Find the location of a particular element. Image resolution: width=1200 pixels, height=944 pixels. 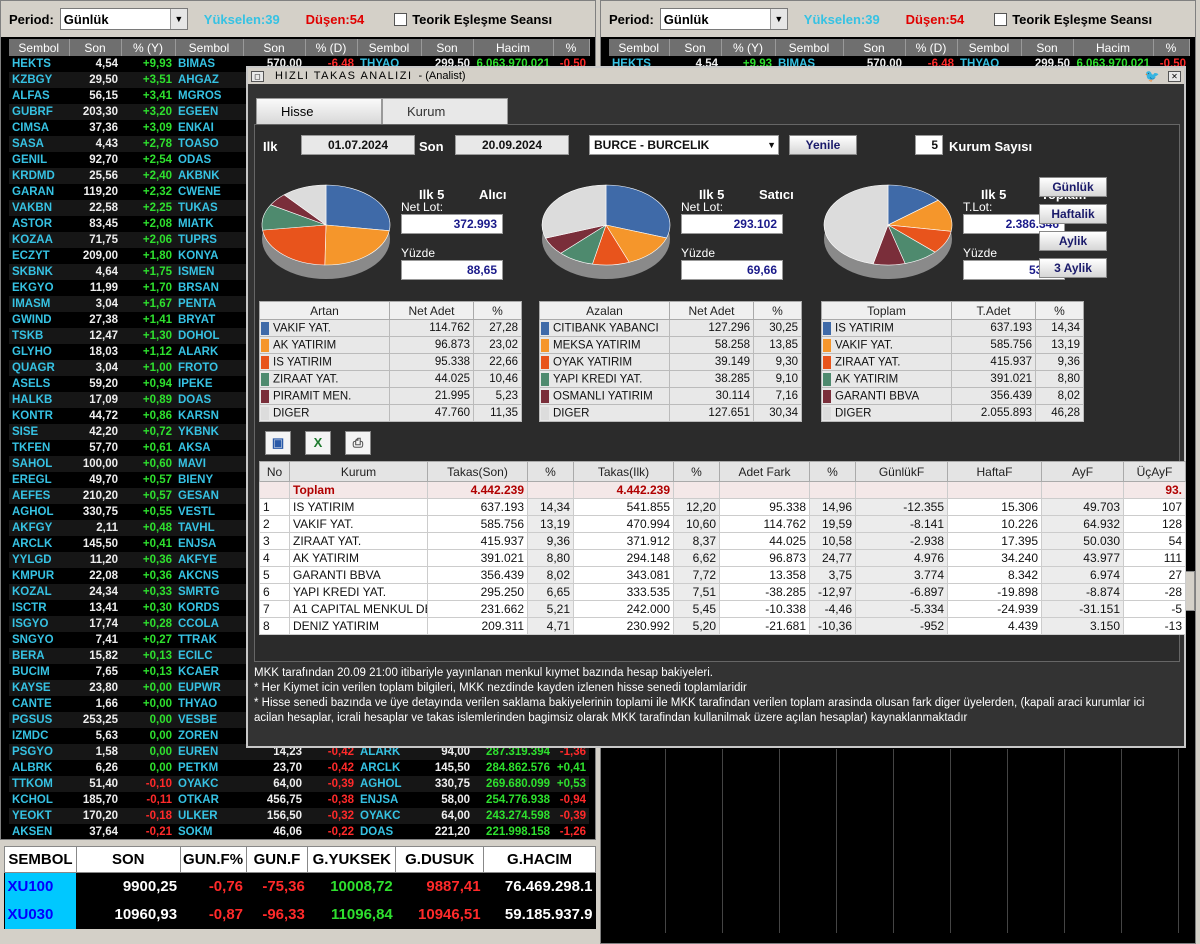

stock-select: BURCE - BURCELIK ▼ is located at coordinates (684, 145).